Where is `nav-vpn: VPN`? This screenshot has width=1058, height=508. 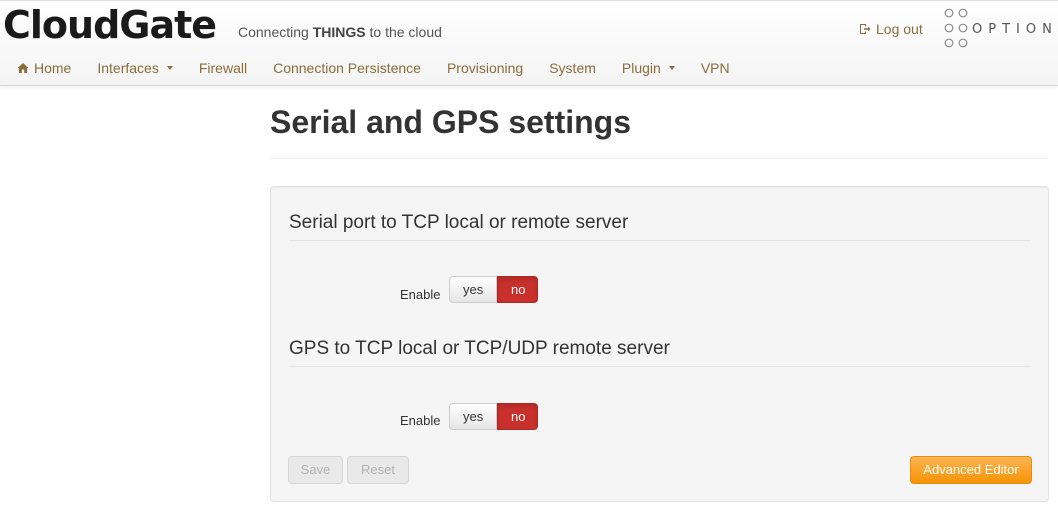 nav-vpn: VPN is located at coordinates (715, 68).